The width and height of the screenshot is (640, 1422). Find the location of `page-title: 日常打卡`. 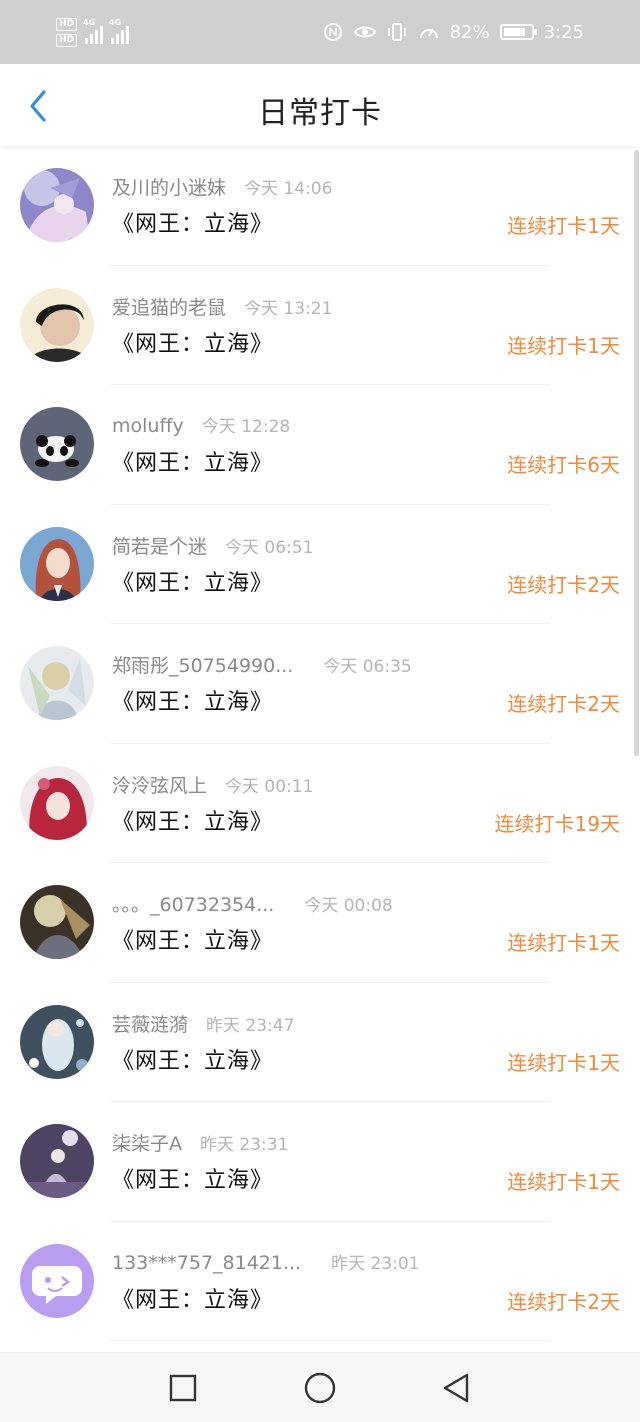

page-title: 日常打卡 is located at coordinates (320, 113).